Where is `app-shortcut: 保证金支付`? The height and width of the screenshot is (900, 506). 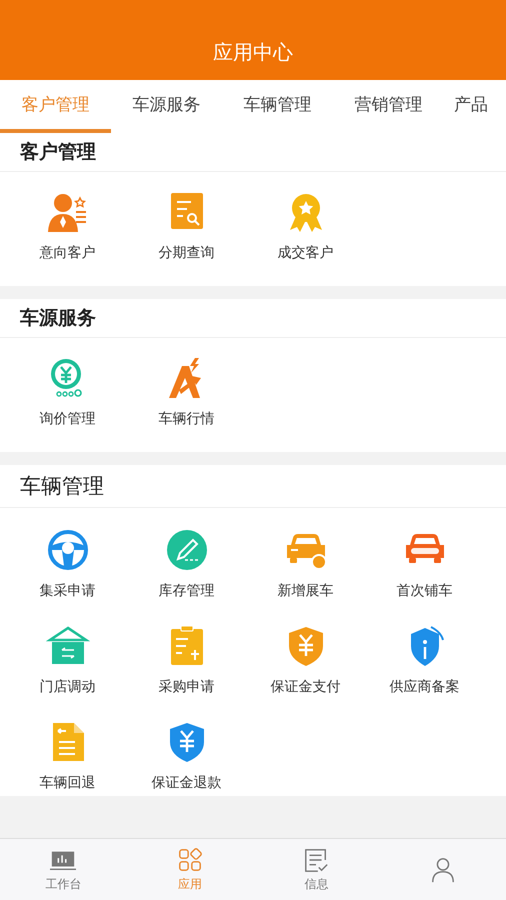
app-shortcut: 保证金支付 is located at coordinates (305, 660).